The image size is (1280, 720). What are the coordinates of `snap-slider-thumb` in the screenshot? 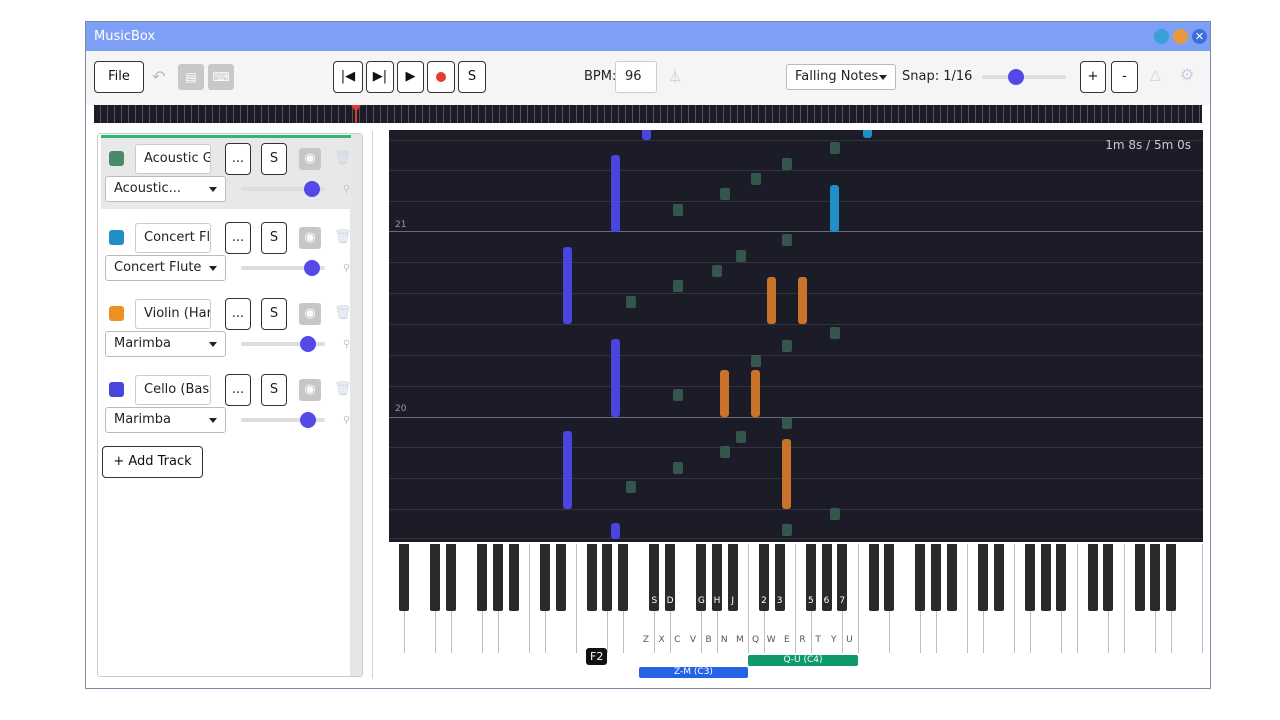 It's located at (1016, 77).